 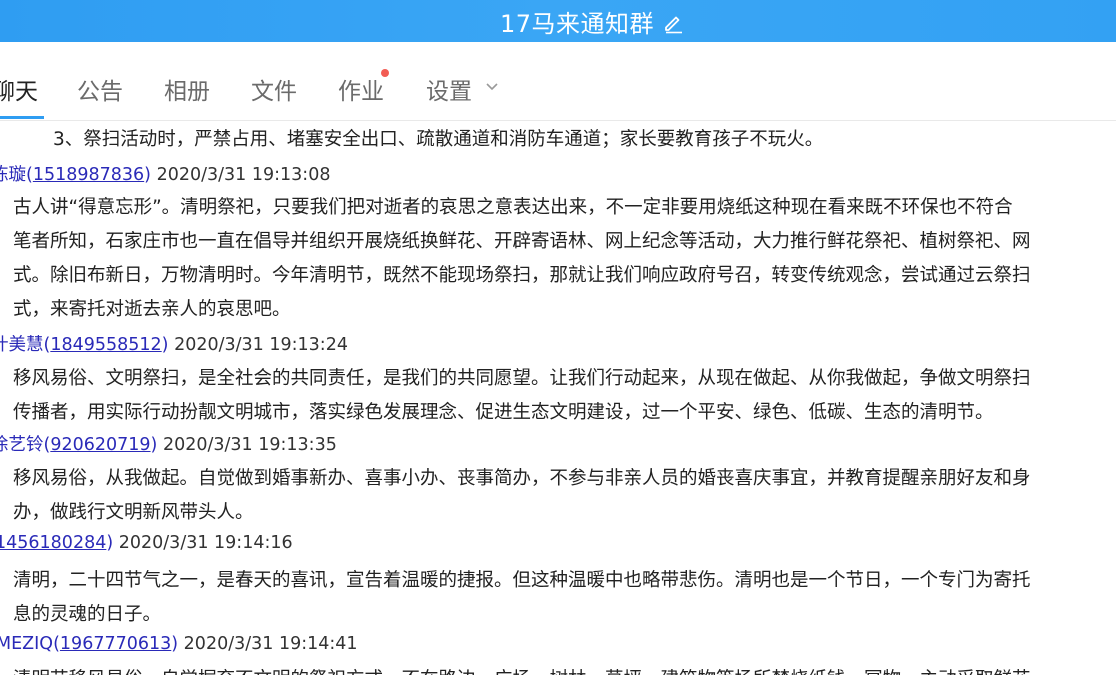 I want to click on message-text-line: 息的灵魂的日子。, so click(x=87, y=614).